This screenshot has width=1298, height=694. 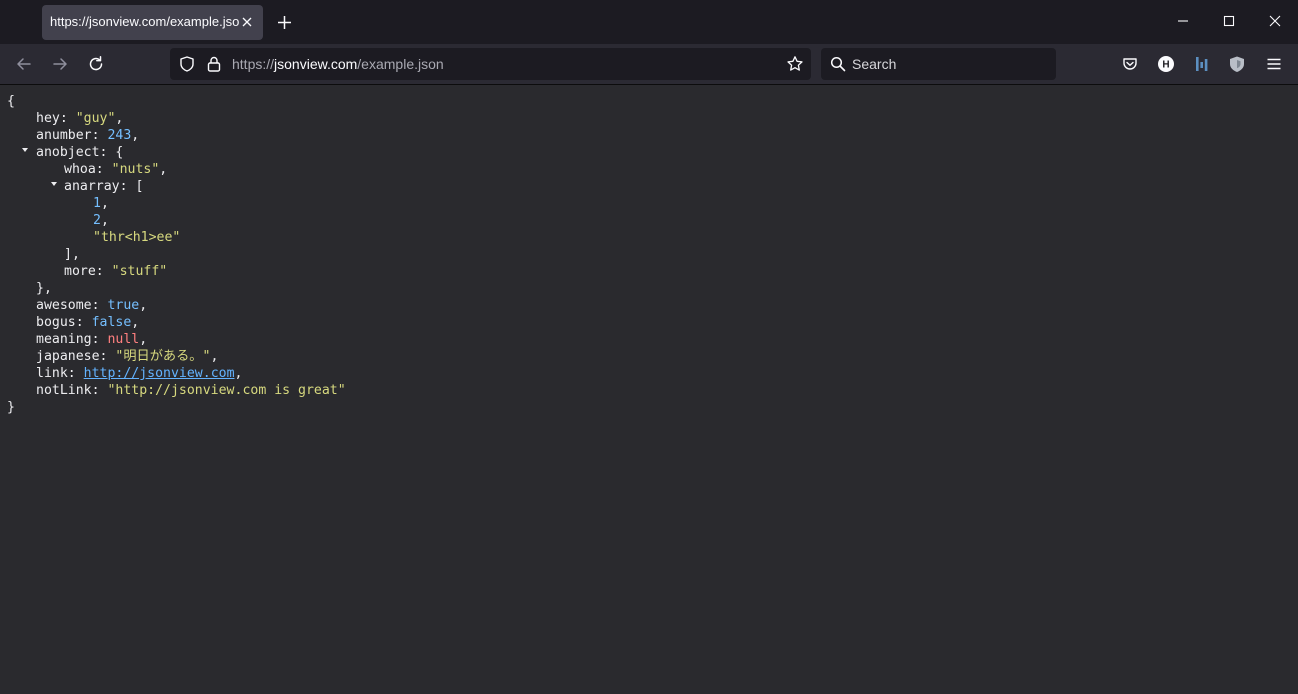 I want to click on json-key: hey, so click(x=48, y=118).